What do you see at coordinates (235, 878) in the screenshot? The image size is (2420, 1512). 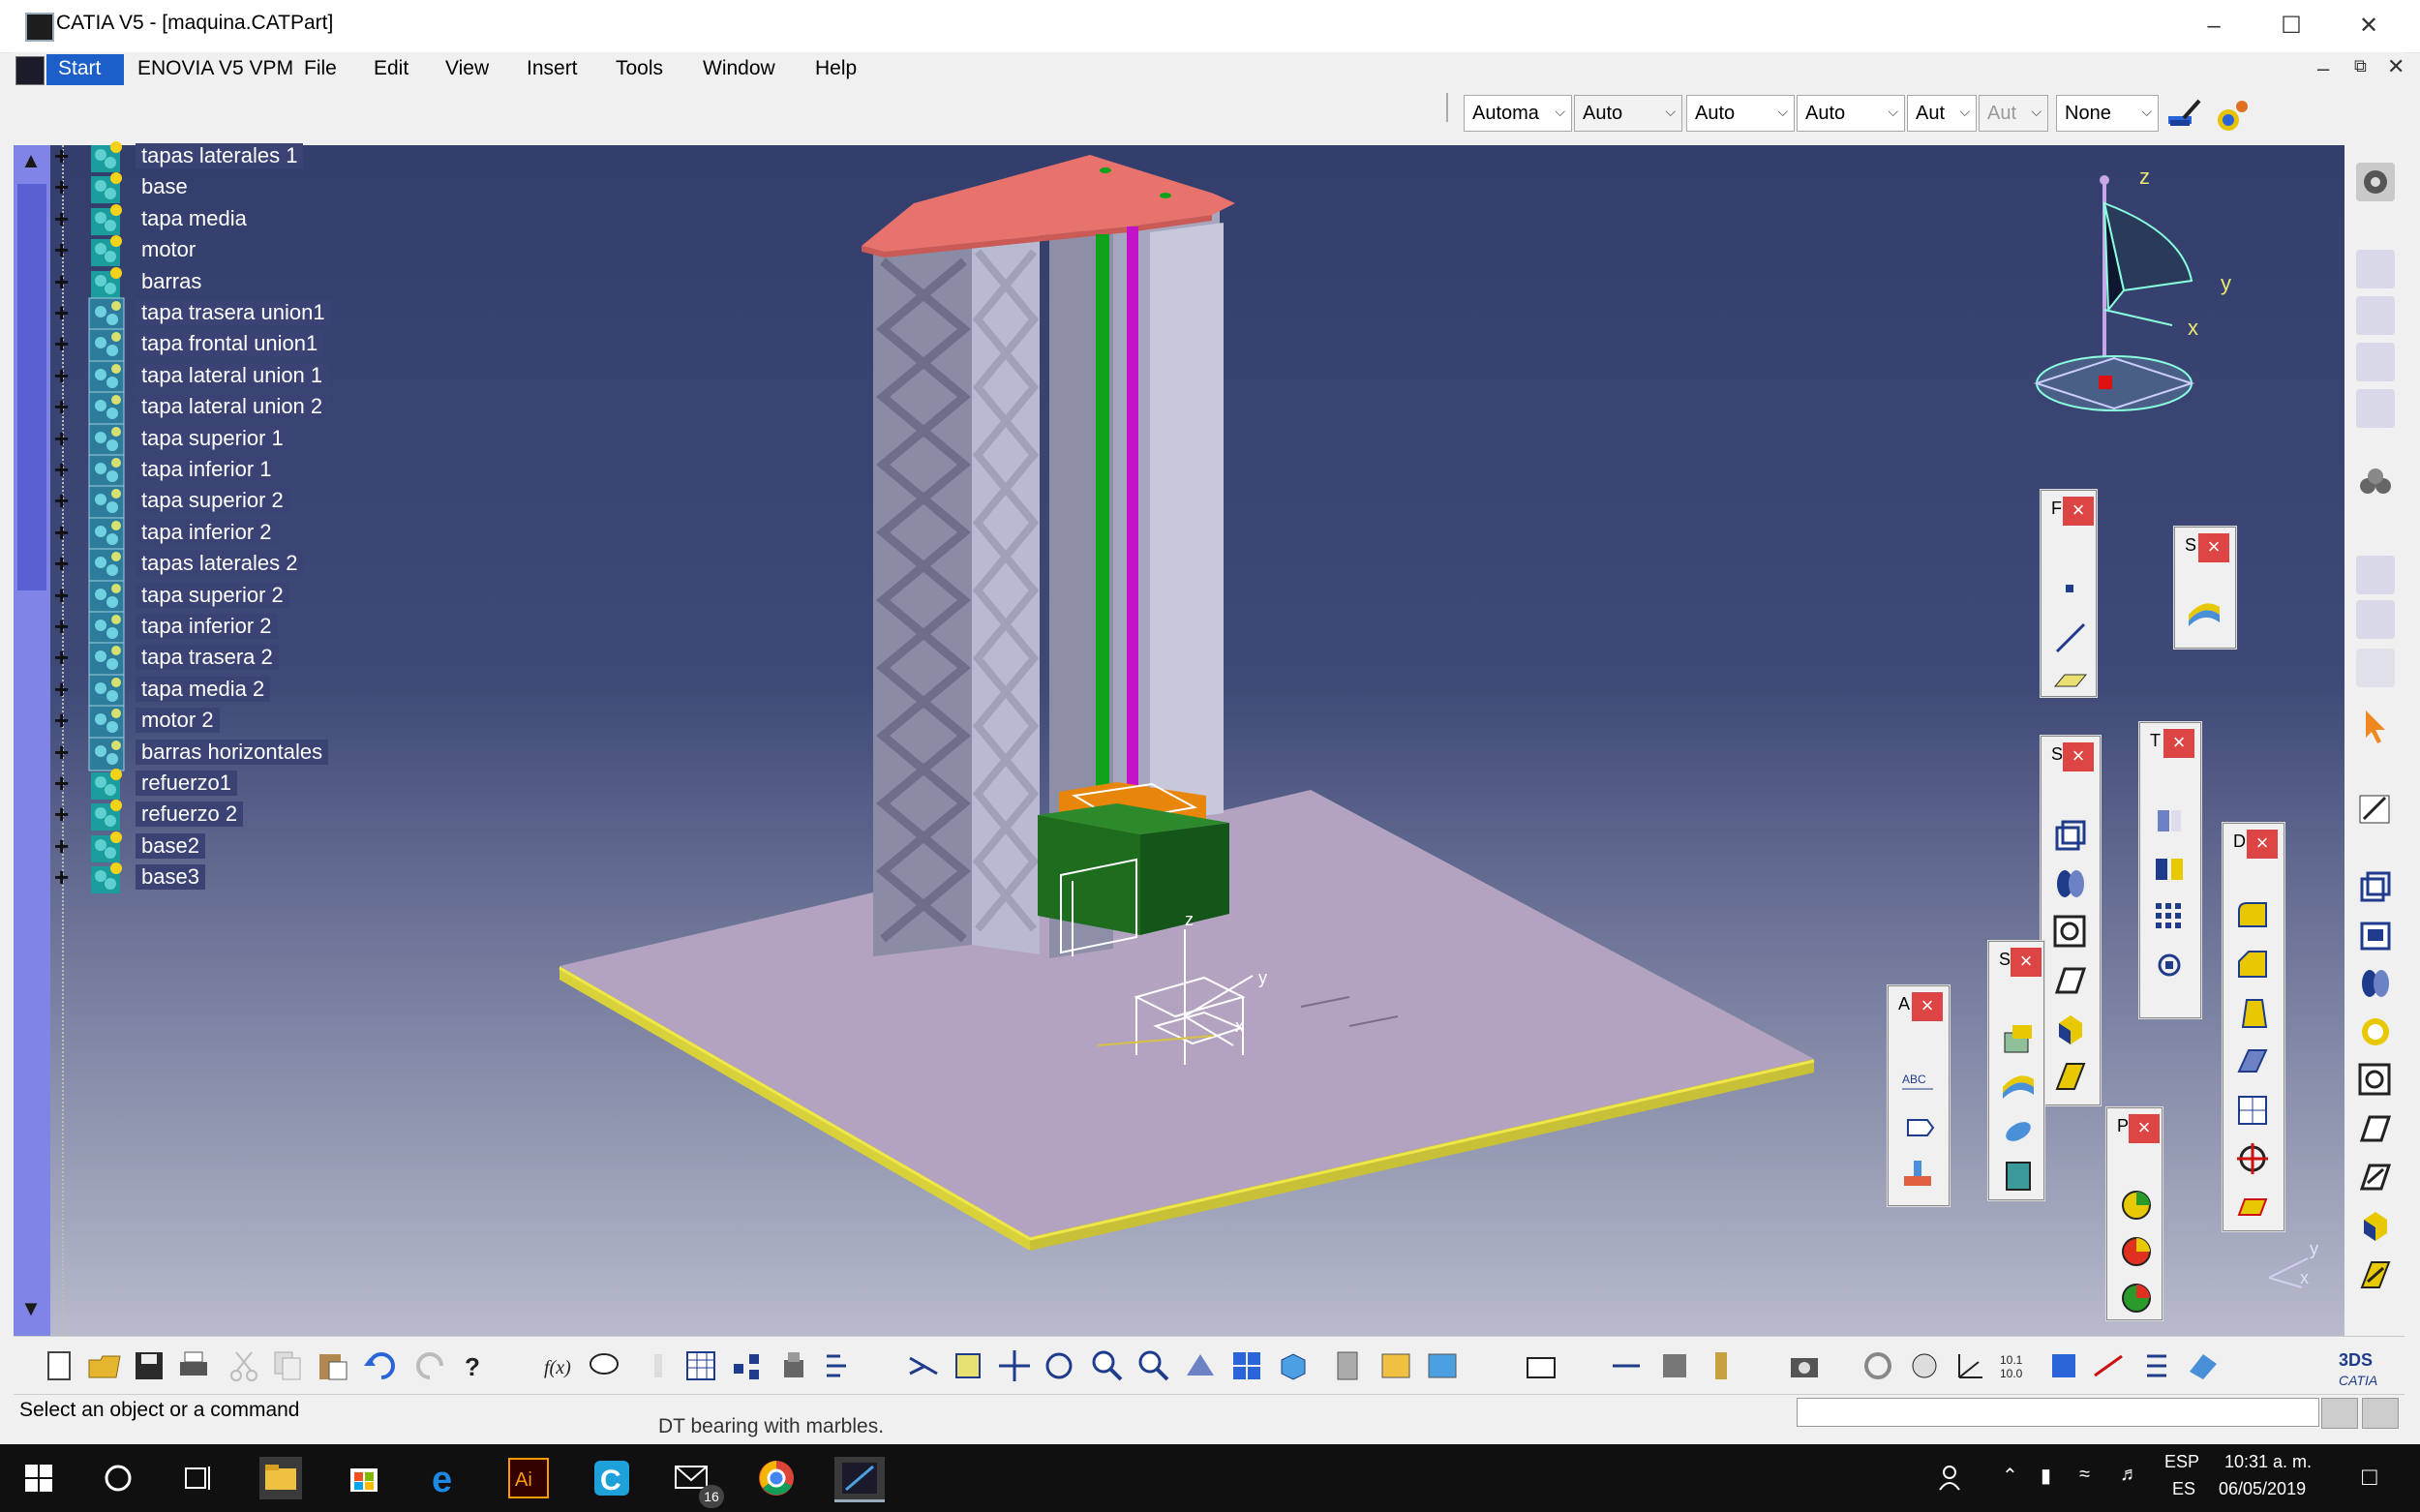 I see `tree-item: + base3` at bounding box center [235, 878].